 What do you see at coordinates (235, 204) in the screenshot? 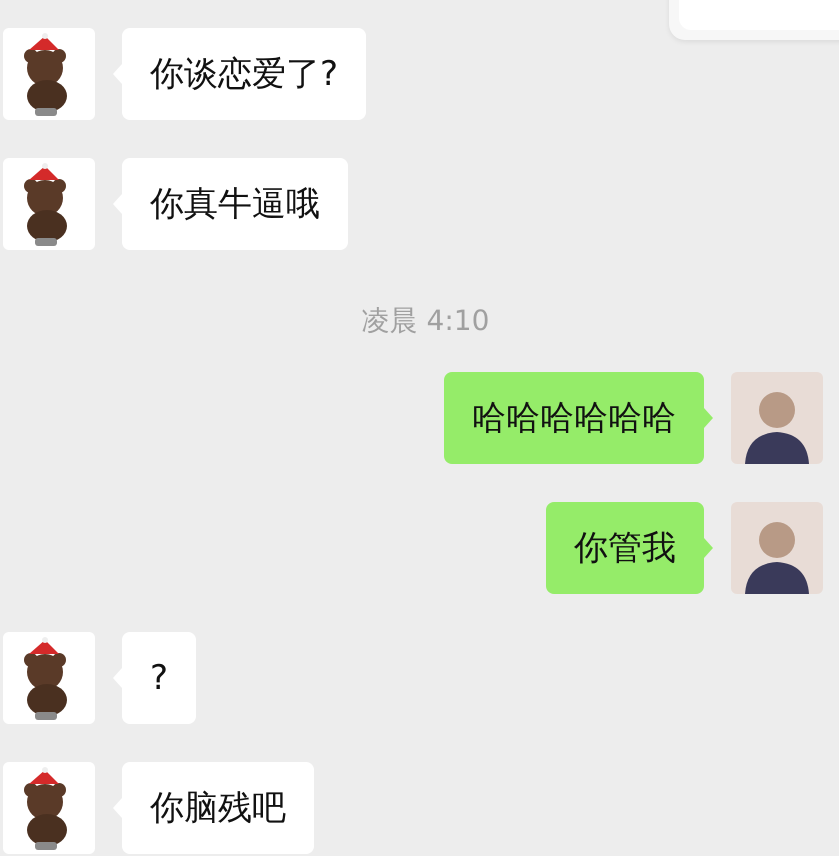
I see `message-bubble: 你真牛逼哦` at bounding box center [235, 204].